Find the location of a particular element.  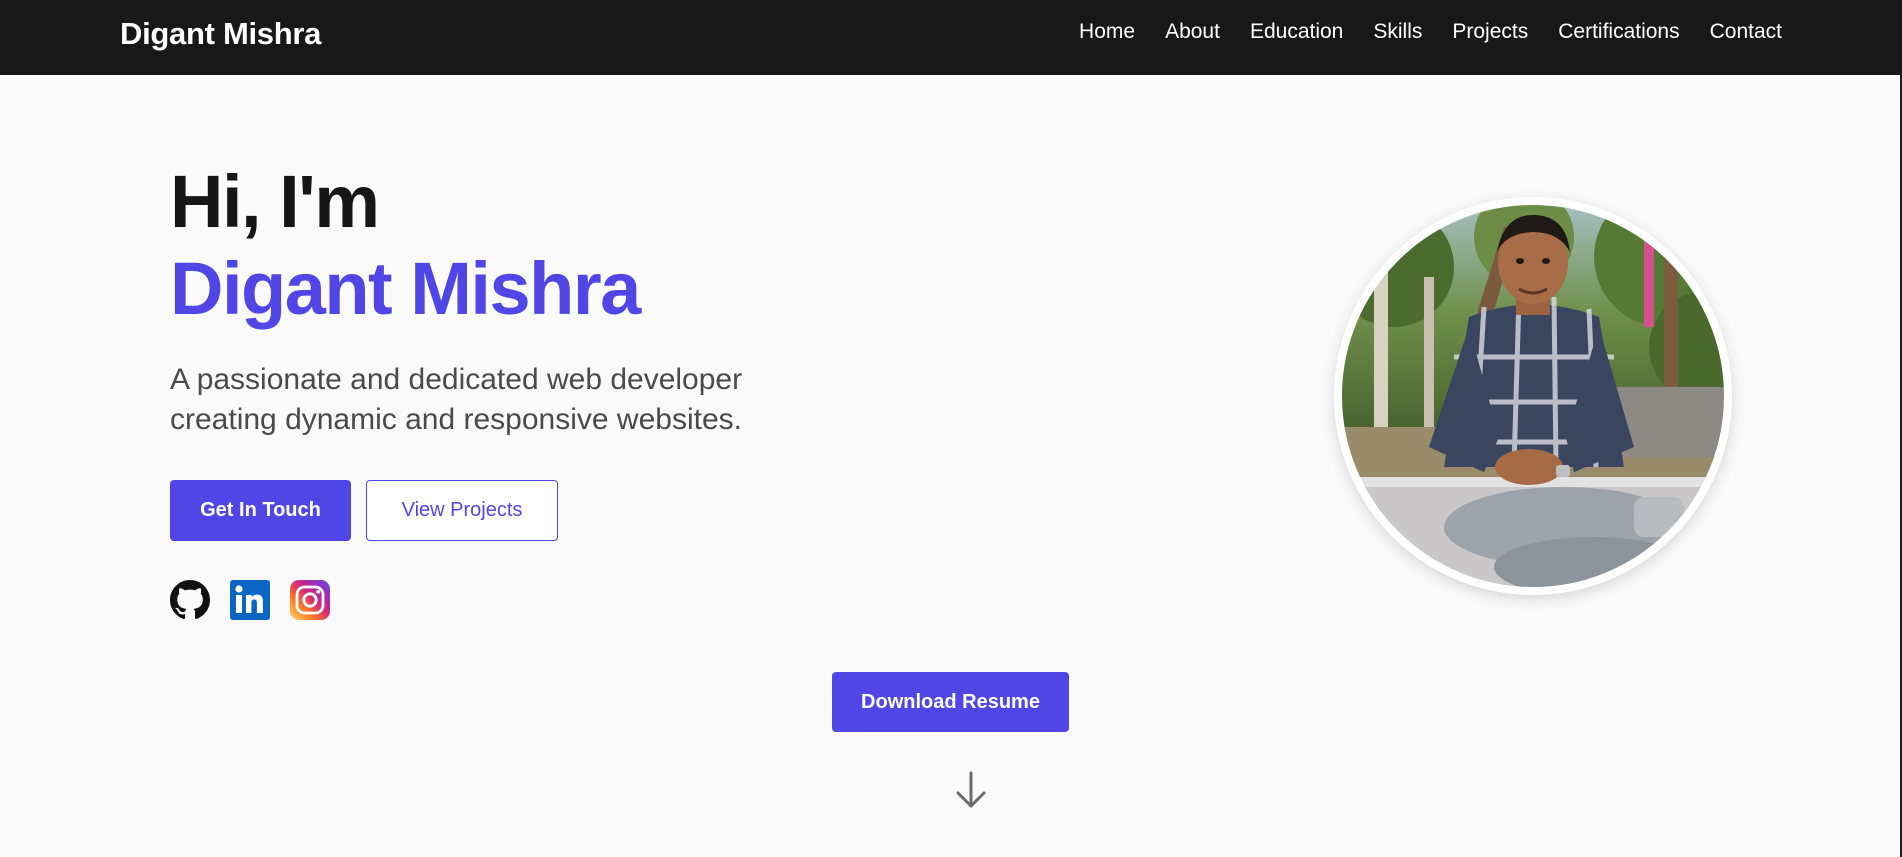

instagram-icon is located at coordinates (310, 600).